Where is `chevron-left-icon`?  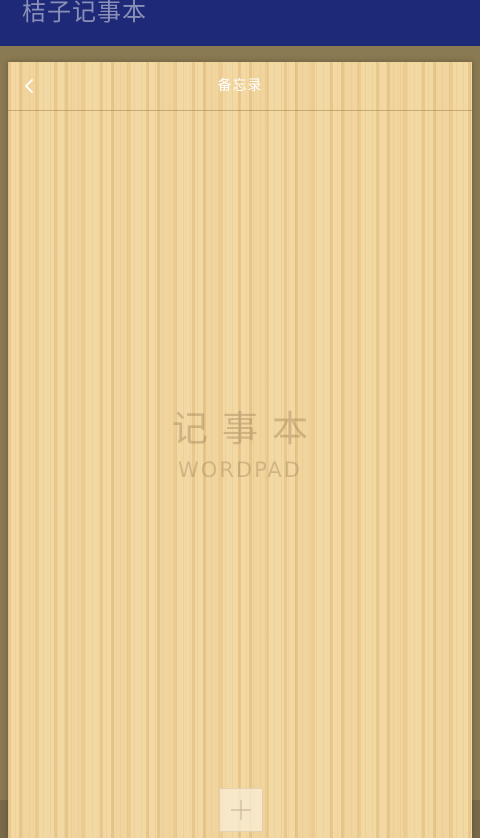
chevron-left-icon is located at coordinates (29, 86).